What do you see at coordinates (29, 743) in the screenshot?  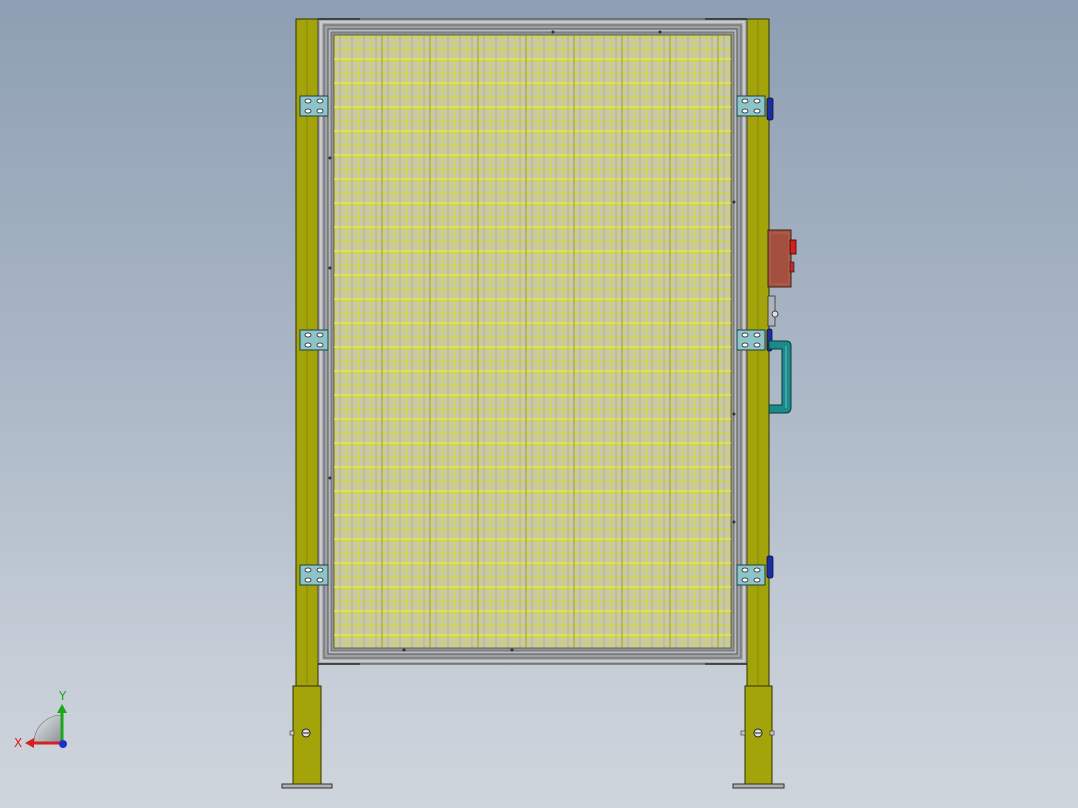 I see `x-axis-arrowhead` at bounding box center [29, 743].